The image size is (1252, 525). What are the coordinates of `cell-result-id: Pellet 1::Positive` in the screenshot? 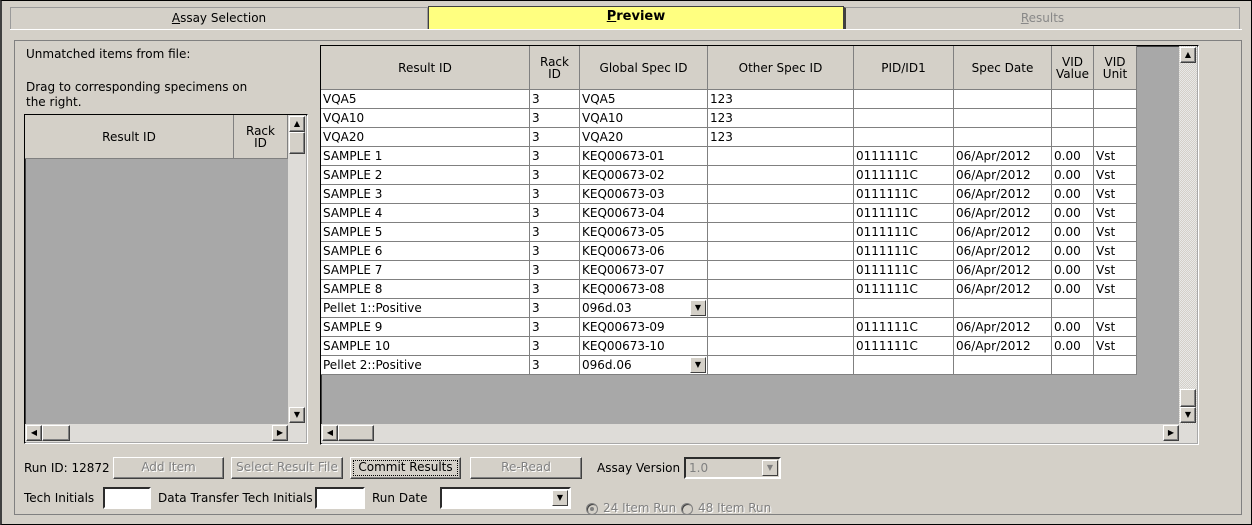 It's located at (425, 308).